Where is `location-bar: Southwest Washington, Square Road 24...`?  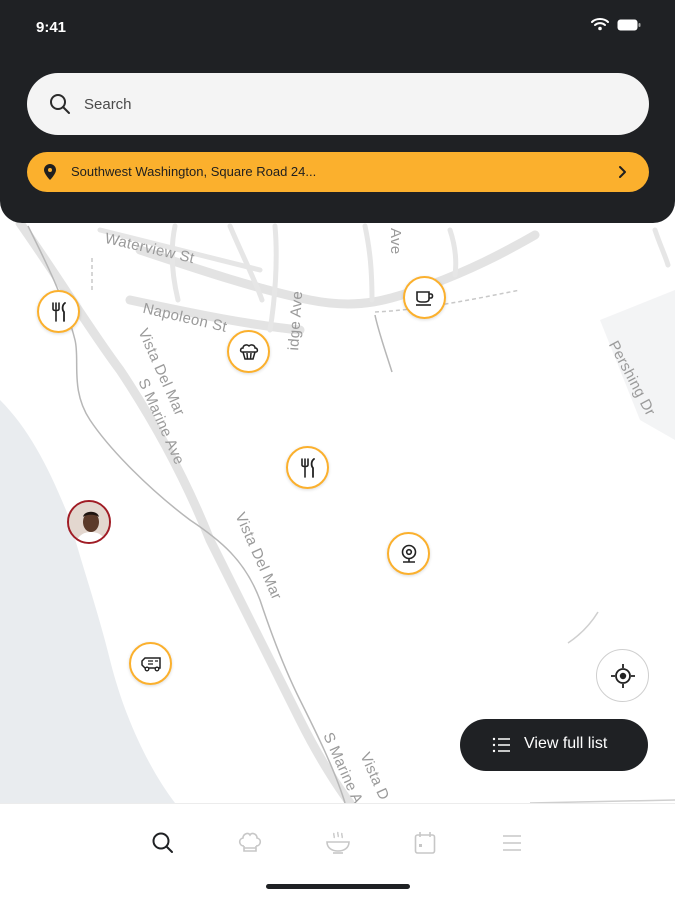
location-bar: Southwest Washington, Square Road 24... is located at coordinates (338, 172).